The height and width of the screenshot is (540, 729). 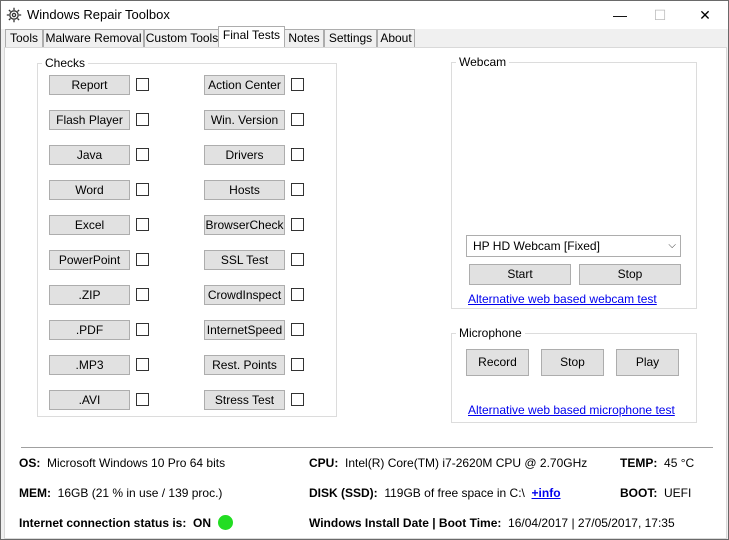 I want to click on status-indicator-dot, so click(x=225, y=522).